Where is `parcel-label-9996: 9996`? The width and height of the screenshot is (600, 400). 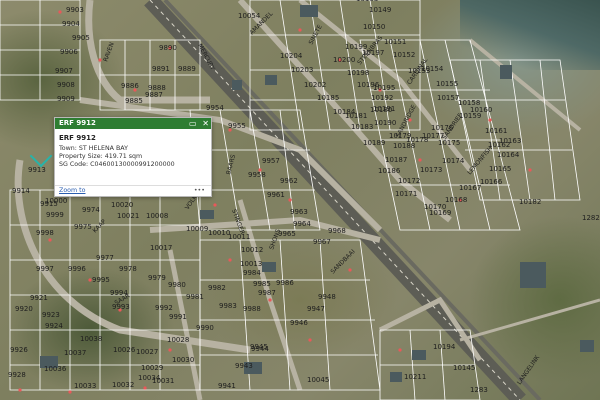 parcel-label-9996: 9996 is located at coordinates (77, 269).